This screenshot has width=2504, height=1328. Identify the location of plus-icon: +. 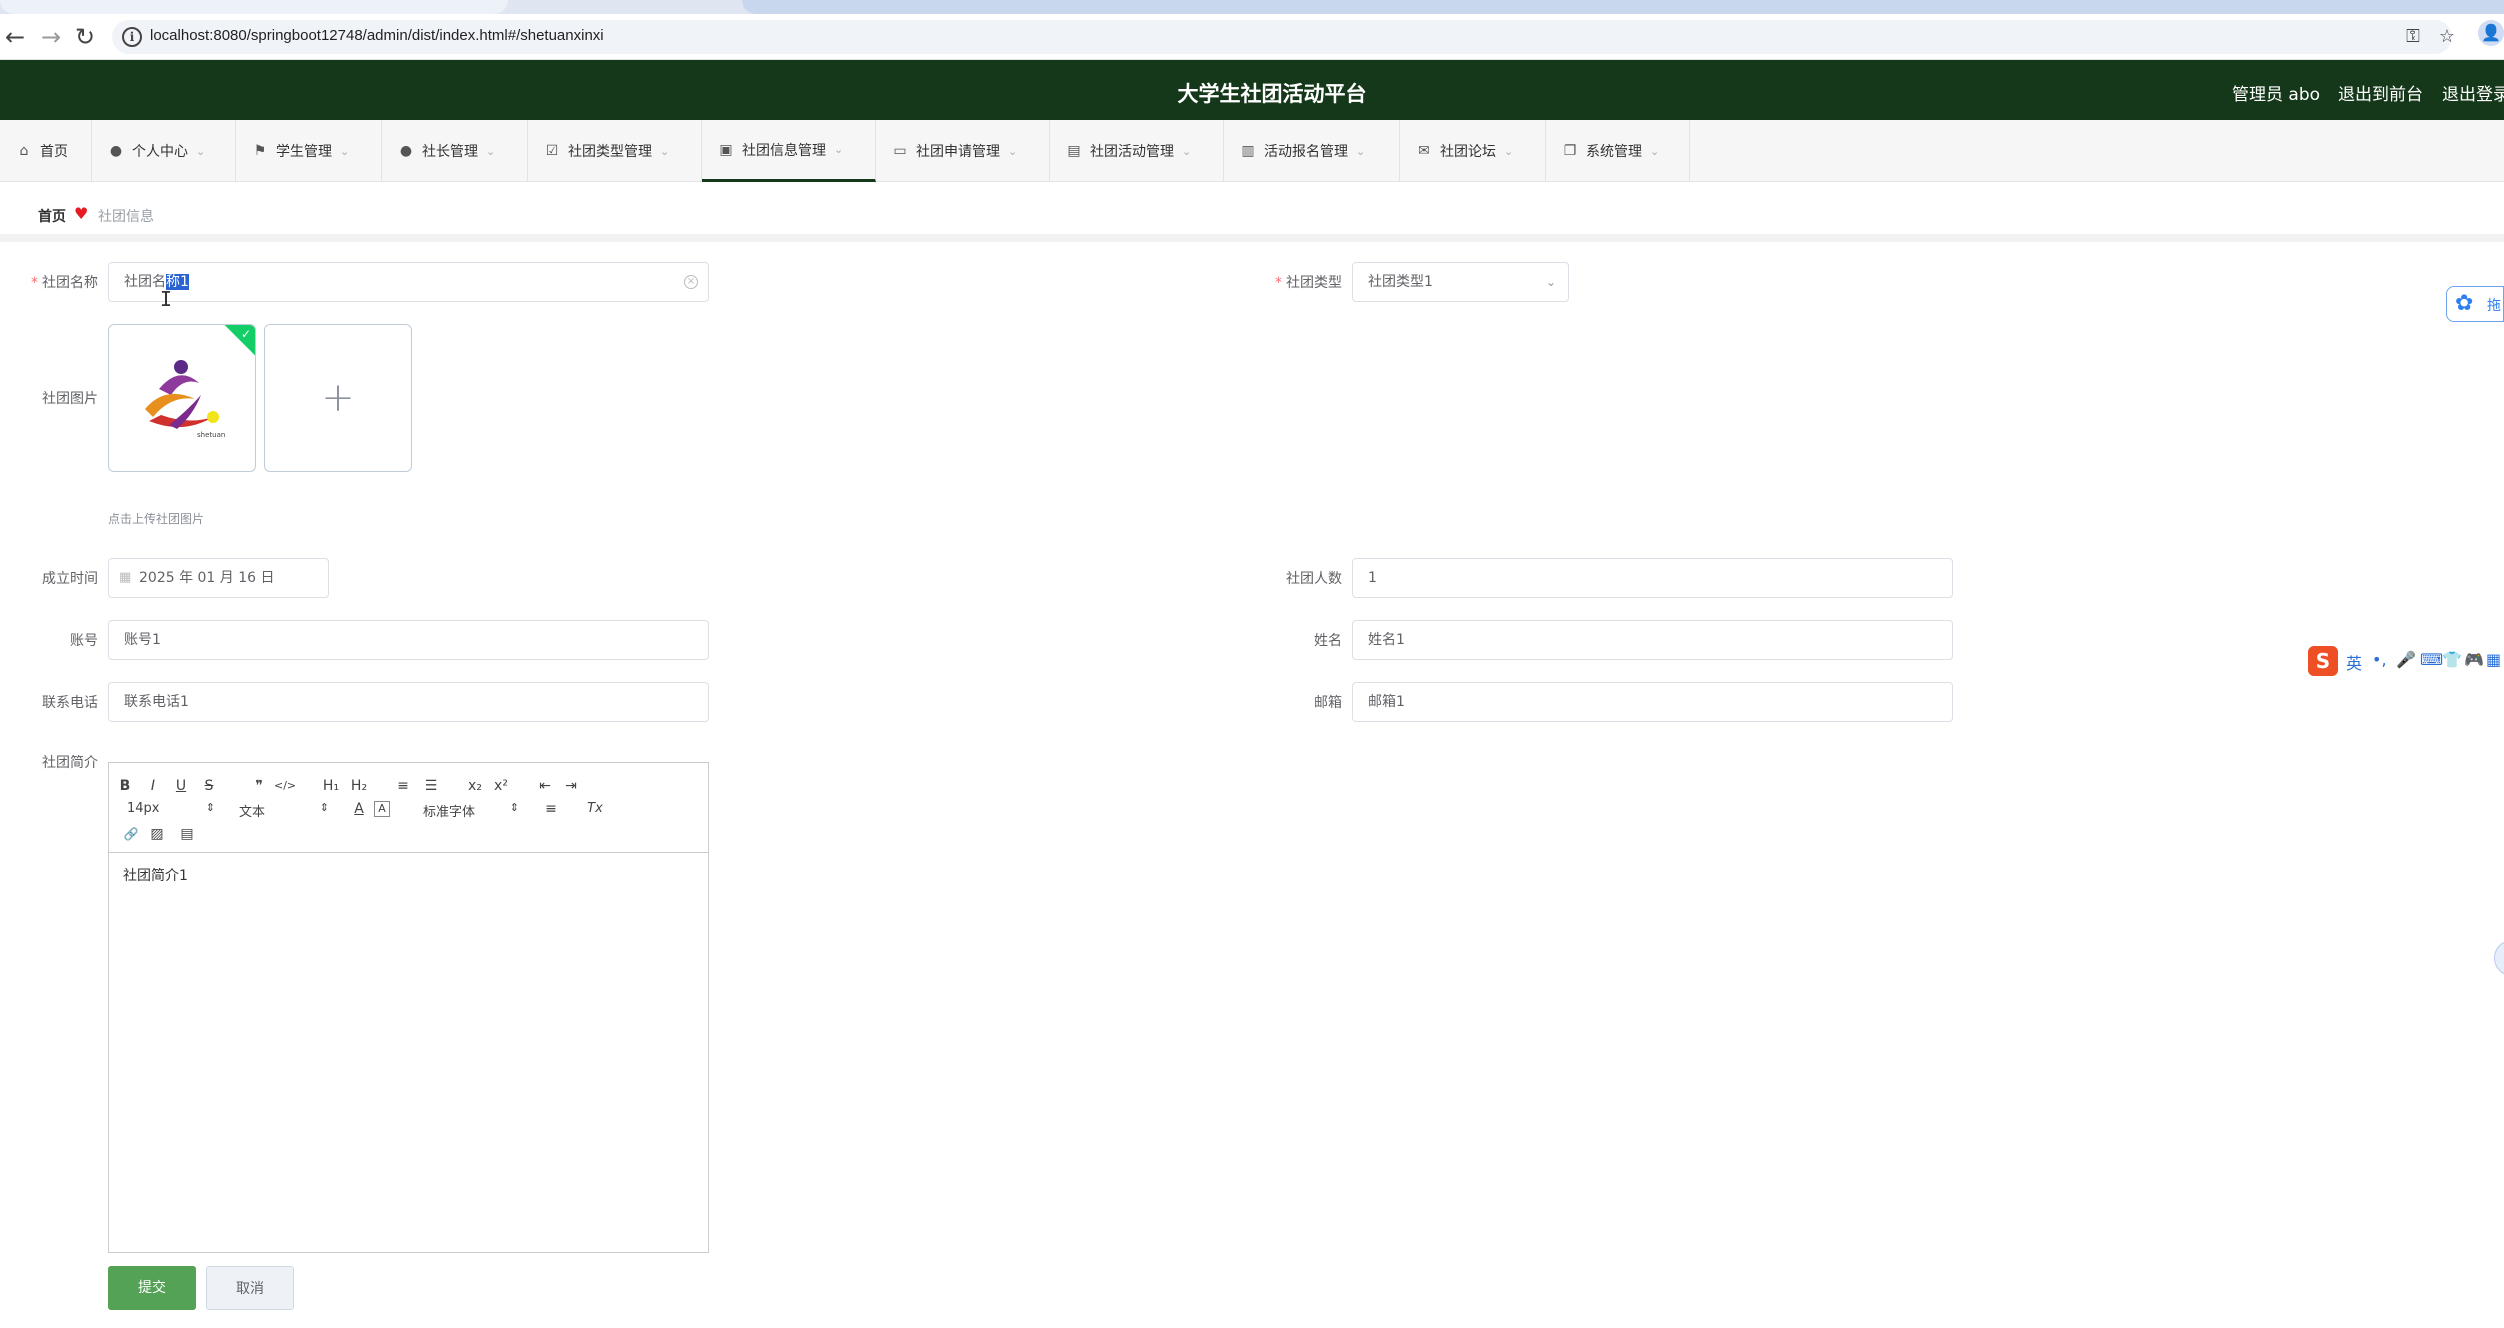
(338, 398).